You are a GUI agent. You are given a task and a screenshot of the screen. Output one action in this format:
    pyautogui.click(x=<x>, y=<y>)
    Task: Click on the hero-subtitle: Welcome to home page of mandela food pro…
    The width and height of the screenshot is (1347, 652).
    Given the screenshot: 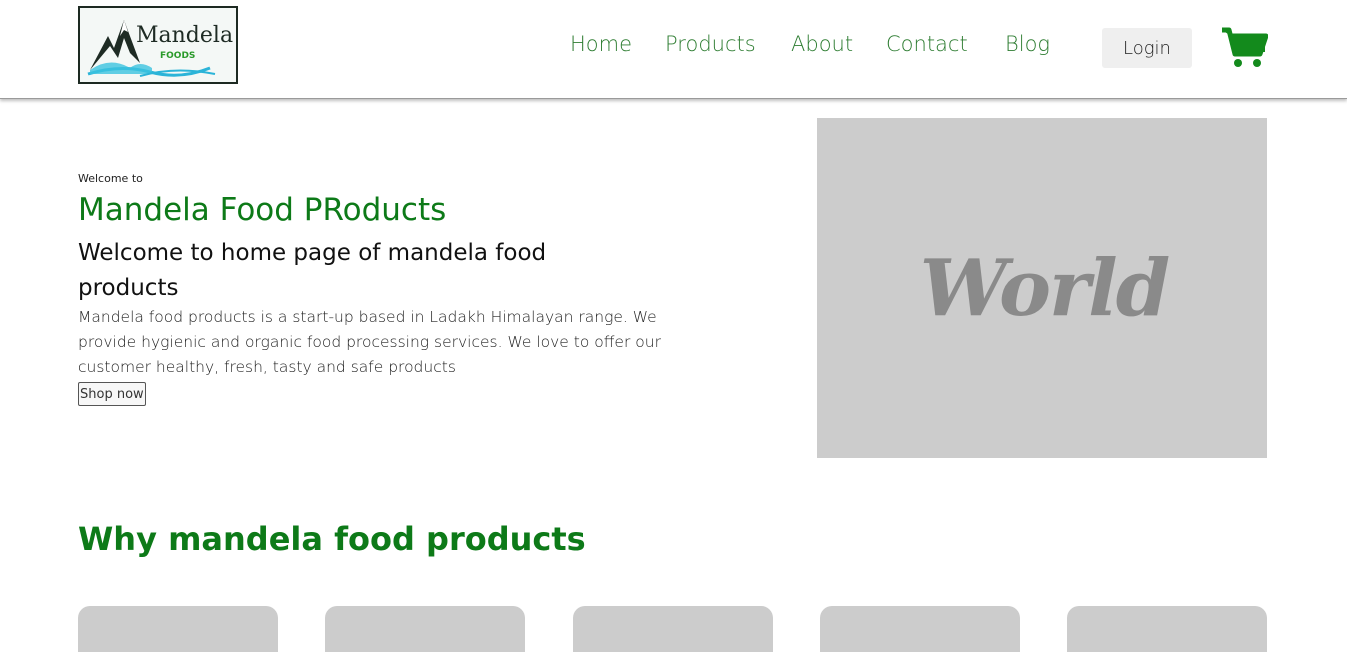 What is the action you would take?
    pyautogui.click(x=312, y=270)
    